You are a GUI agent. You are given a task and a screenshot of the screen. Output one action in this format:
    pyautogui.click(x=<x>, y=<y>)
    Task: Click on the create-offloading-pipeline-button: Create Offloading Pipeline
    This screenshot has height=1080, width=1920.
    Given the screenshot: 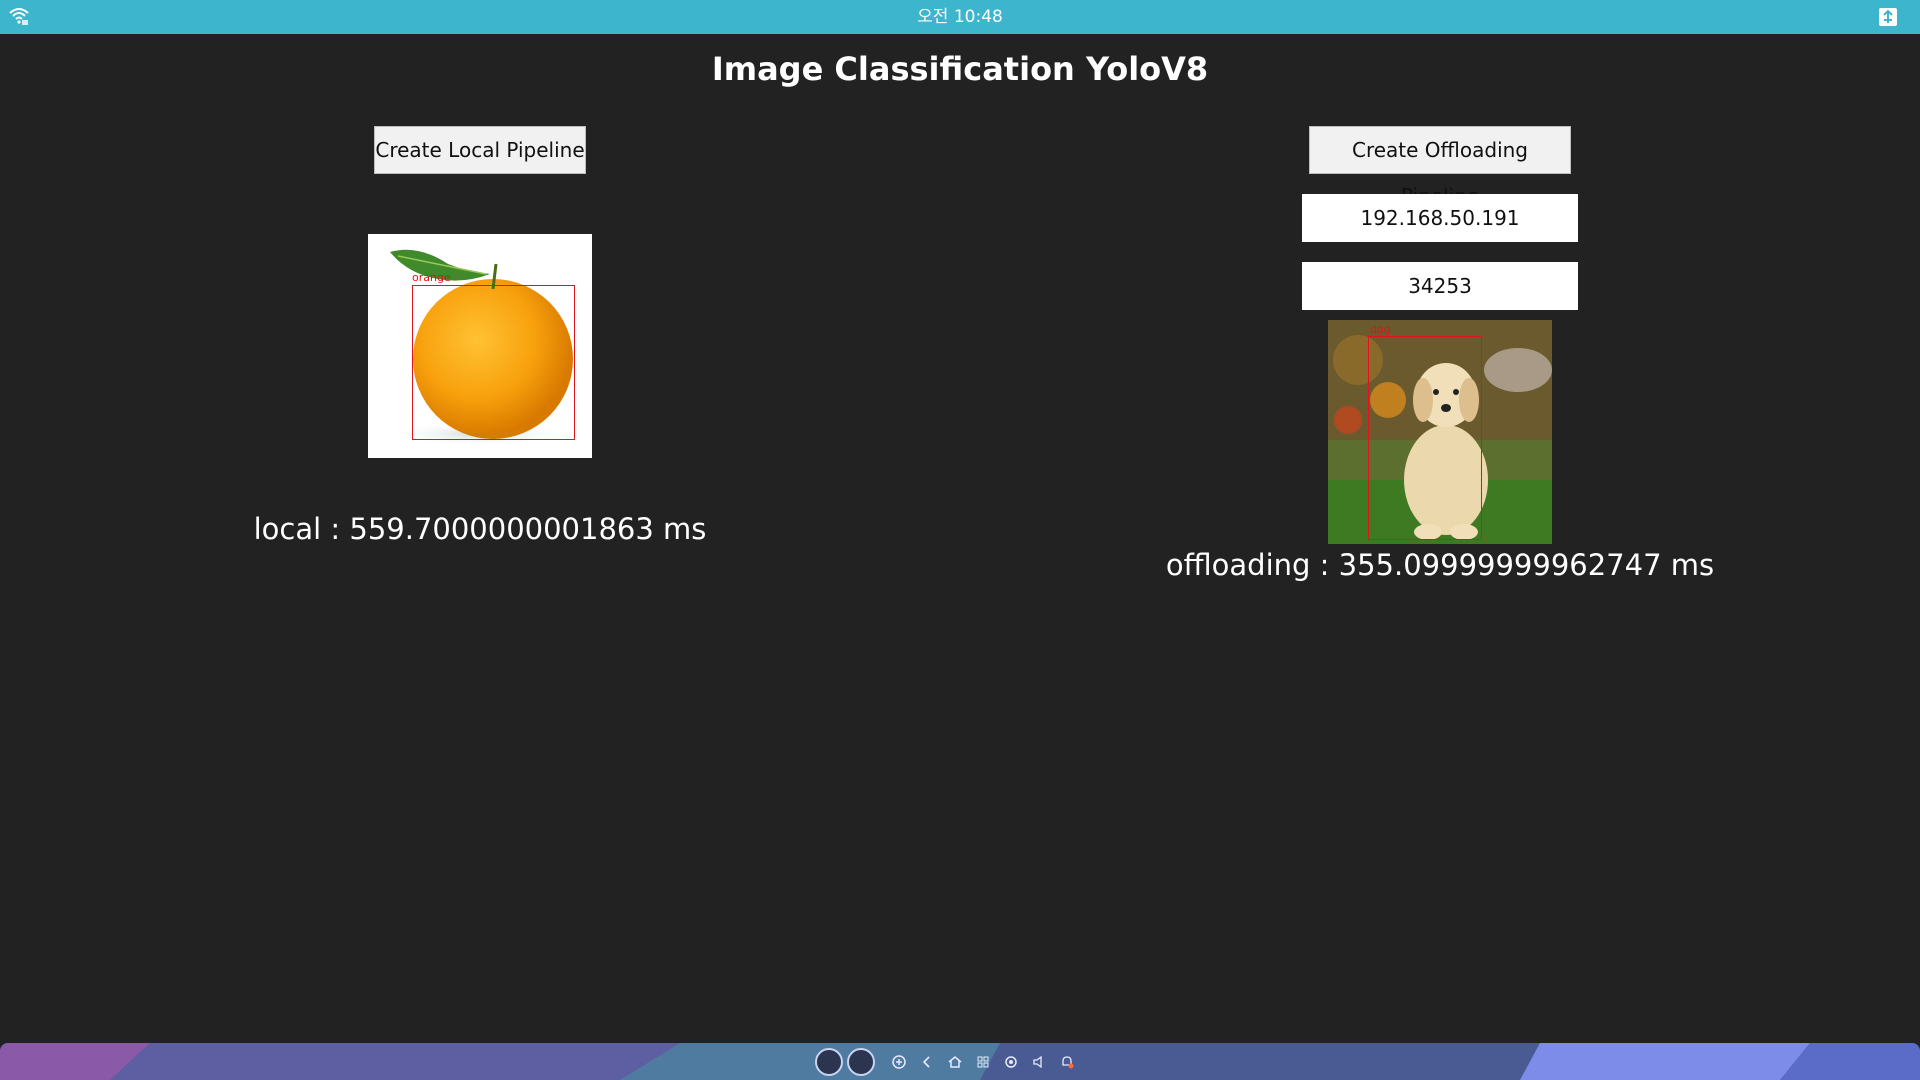 What is the action you would take?
    pyautogui.click(x=1440, y=167)
    